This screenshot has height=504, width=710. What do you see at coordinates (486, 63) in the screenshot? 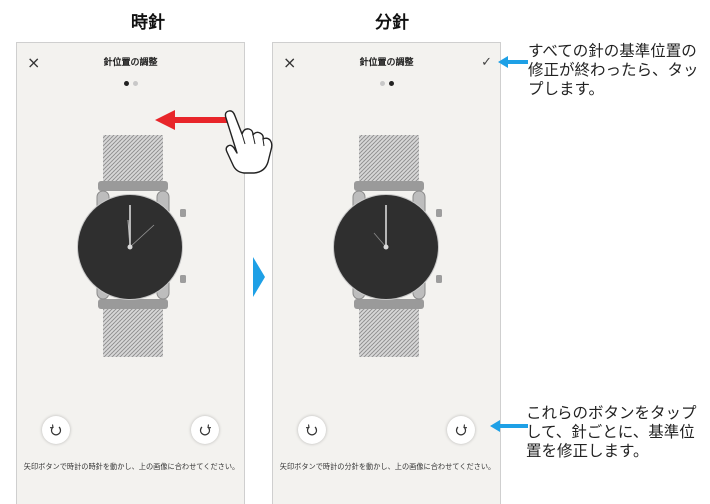
I see `checkmark-icon: ✓` at bounding box center [486, 63].